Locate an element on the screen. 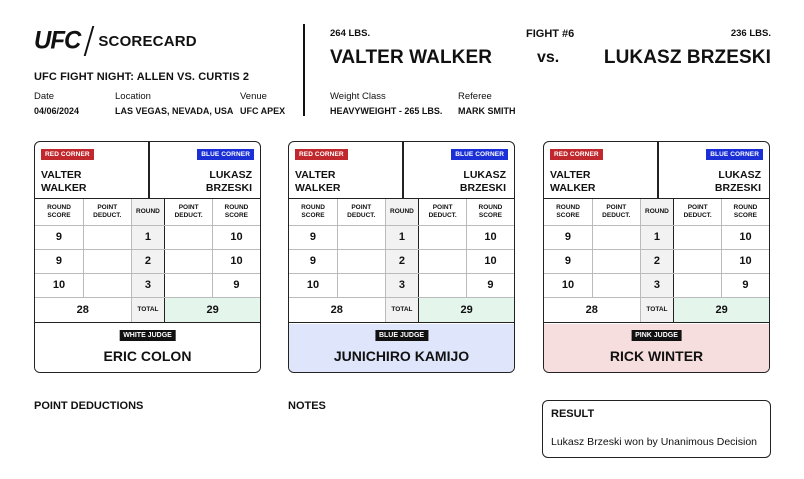 This screenshot has width=804, height=479. logo-scorecard-text: SCORECARD is located at coordinates (147, 41).